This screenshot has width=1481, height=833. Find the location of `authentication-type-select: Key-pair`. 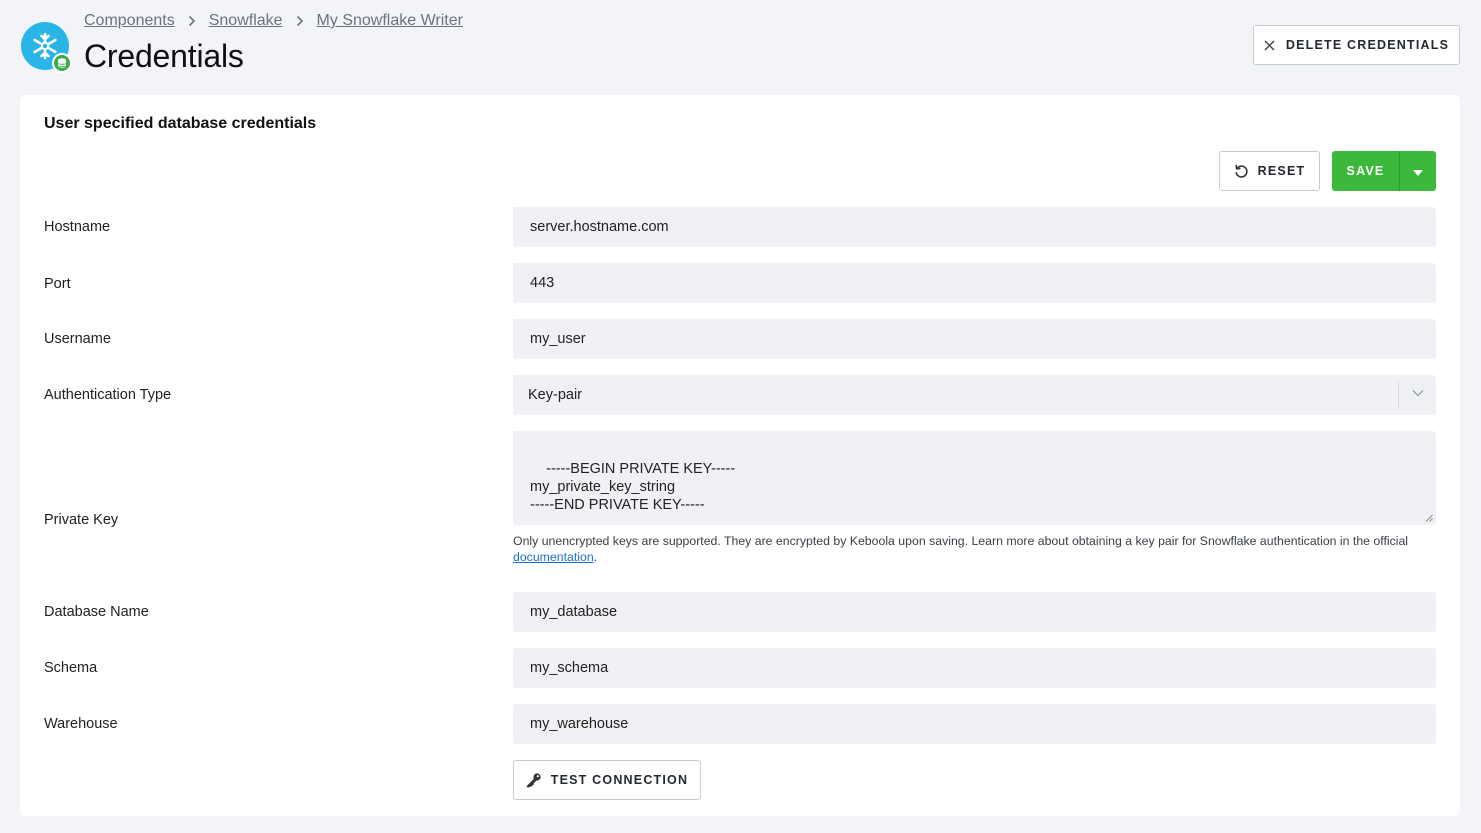

authentication-type-select: Key-pair is located at coordinates (974, 395).